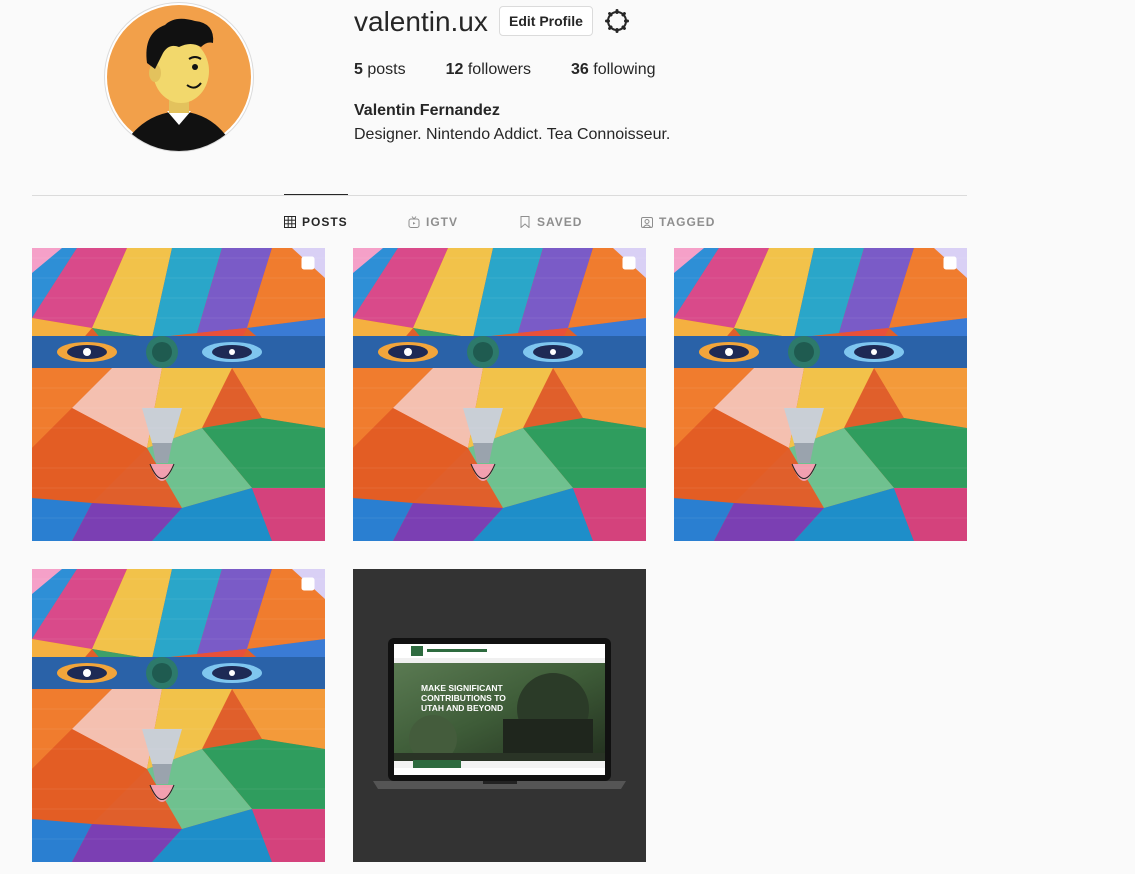  What do you see at coordinates (462, 688) in the screenshot?
I see `laptop-headline-1: MAKE SIGNIFICANT` at bounding box center [462, 688].